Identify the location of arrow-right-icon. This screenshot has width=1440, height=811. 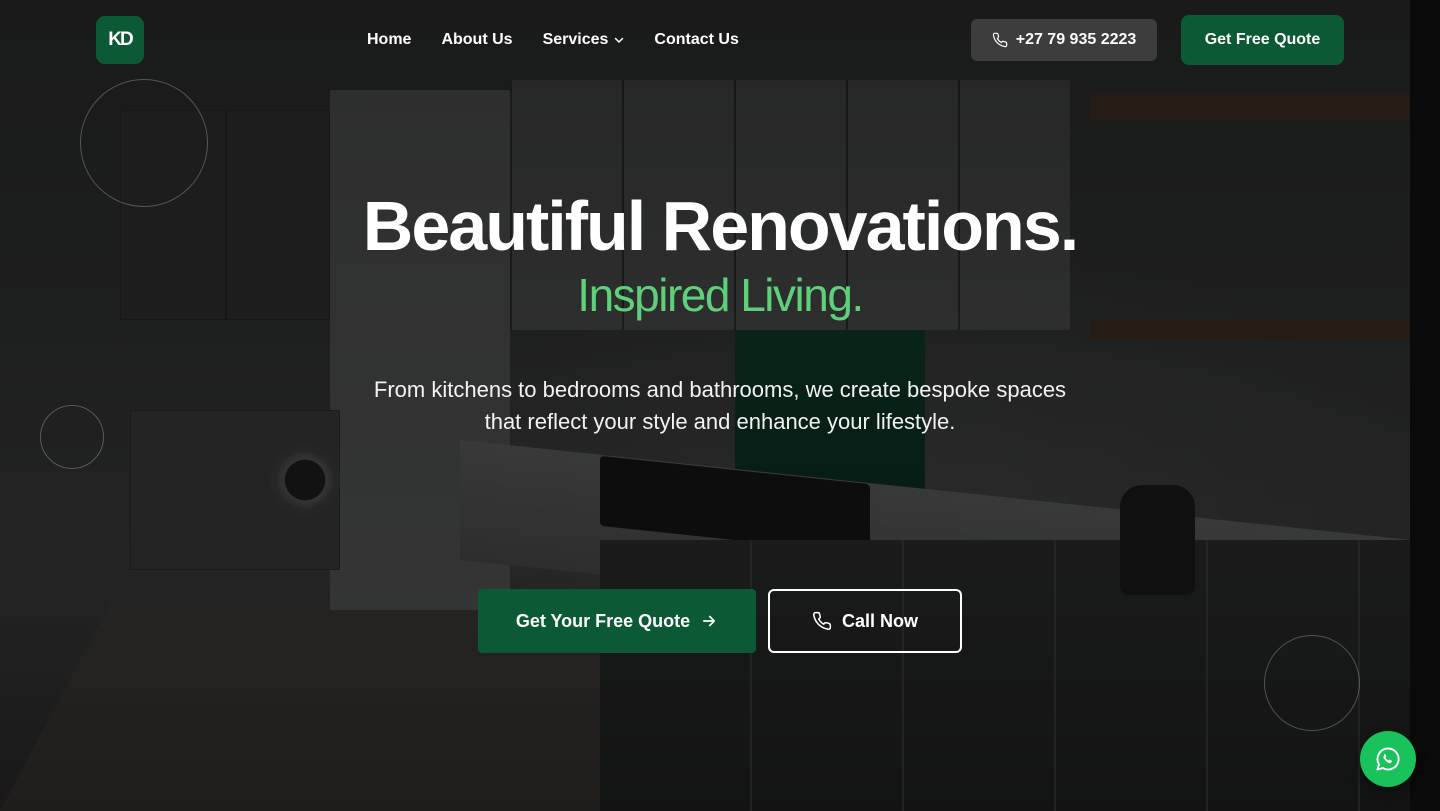
(709, 621).